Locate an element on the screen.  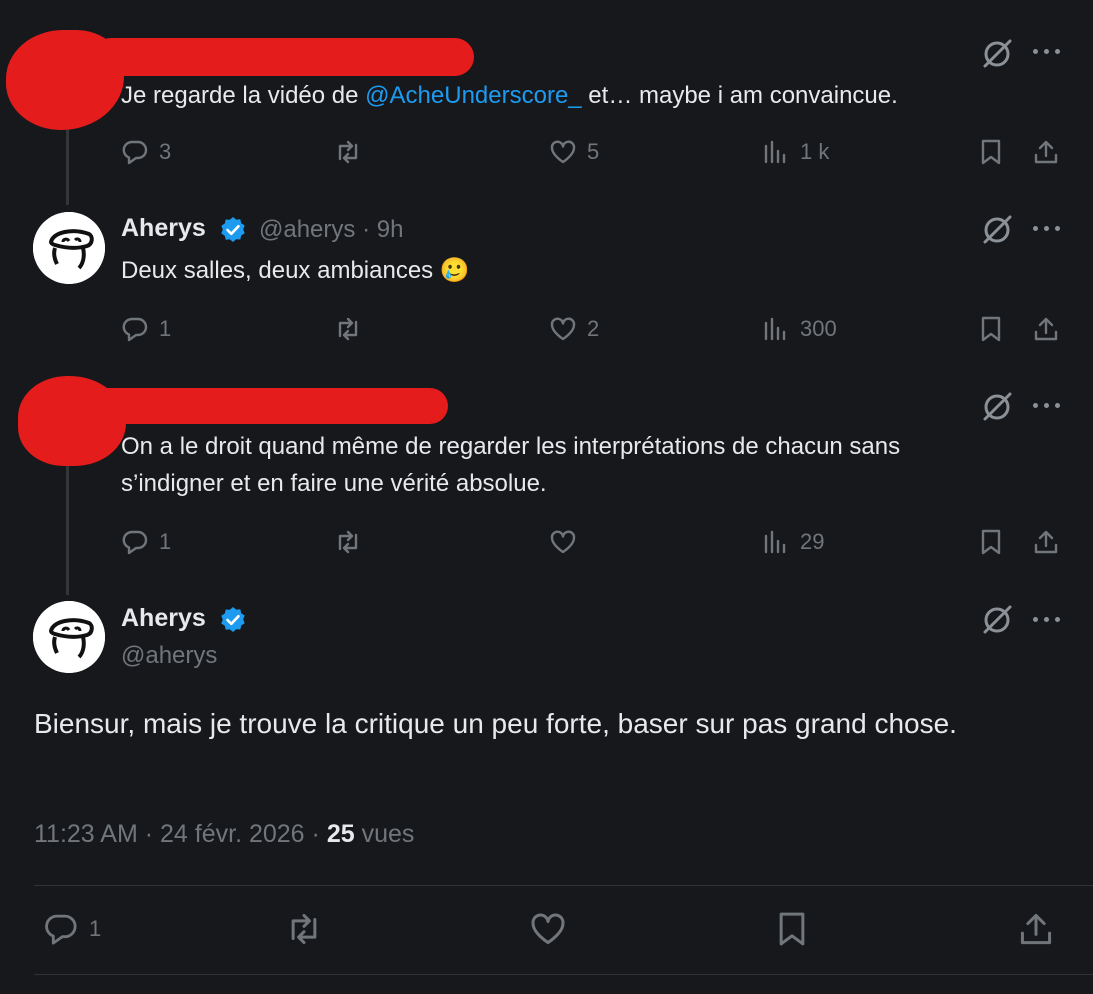
like-count: 2 is located at coordinates (593, 328).